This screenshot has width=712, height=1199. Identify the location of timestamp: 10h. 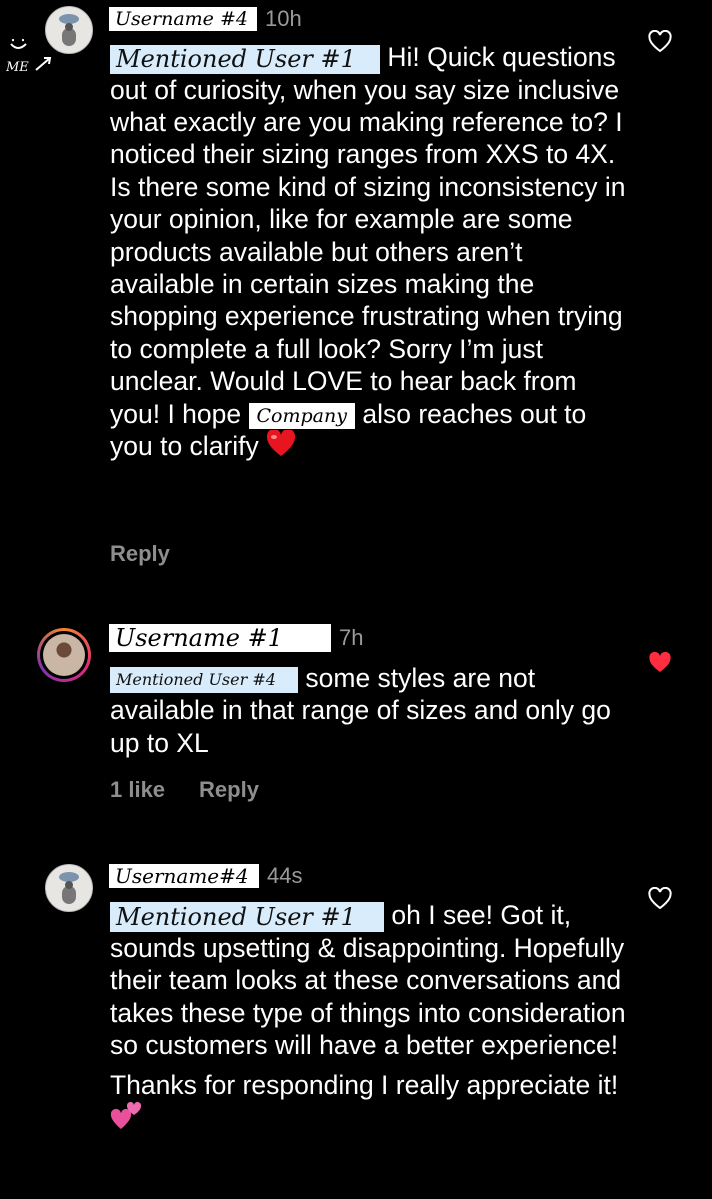
(283, 18).